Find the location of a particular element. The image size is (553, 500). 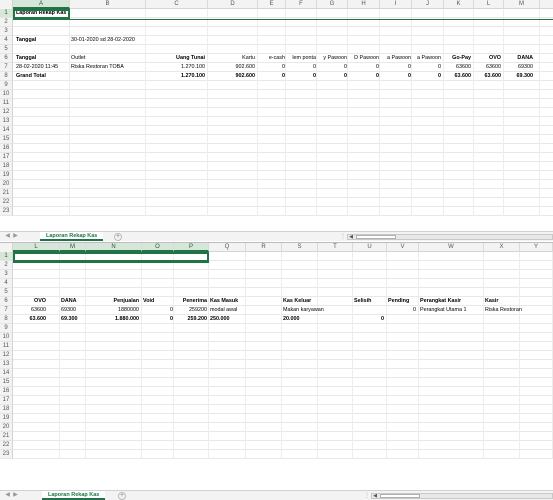

row7-selisih: 0 is located at coordinates (369, 319).